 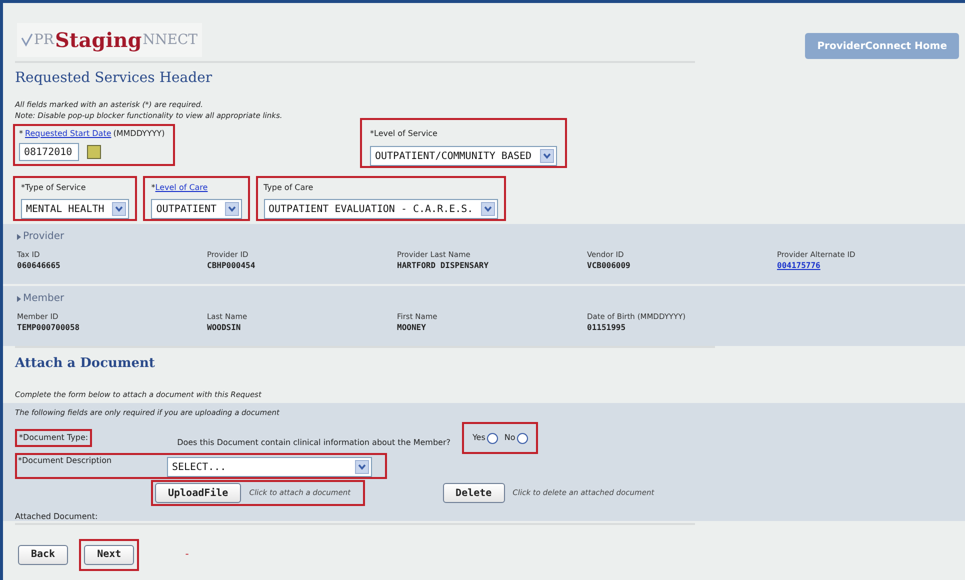 What do you see at coordinates (411, 328) in the screenshot?
I see `field-value: MOONEY` at bounding box center [411, 328].